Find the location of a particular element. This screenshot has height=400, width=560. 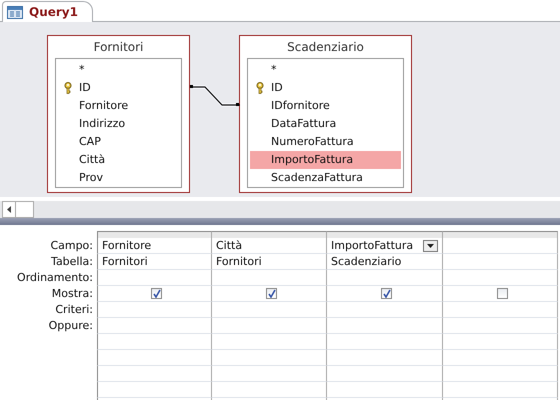

table-title: Fornitori is located at coordinates (118, 47).